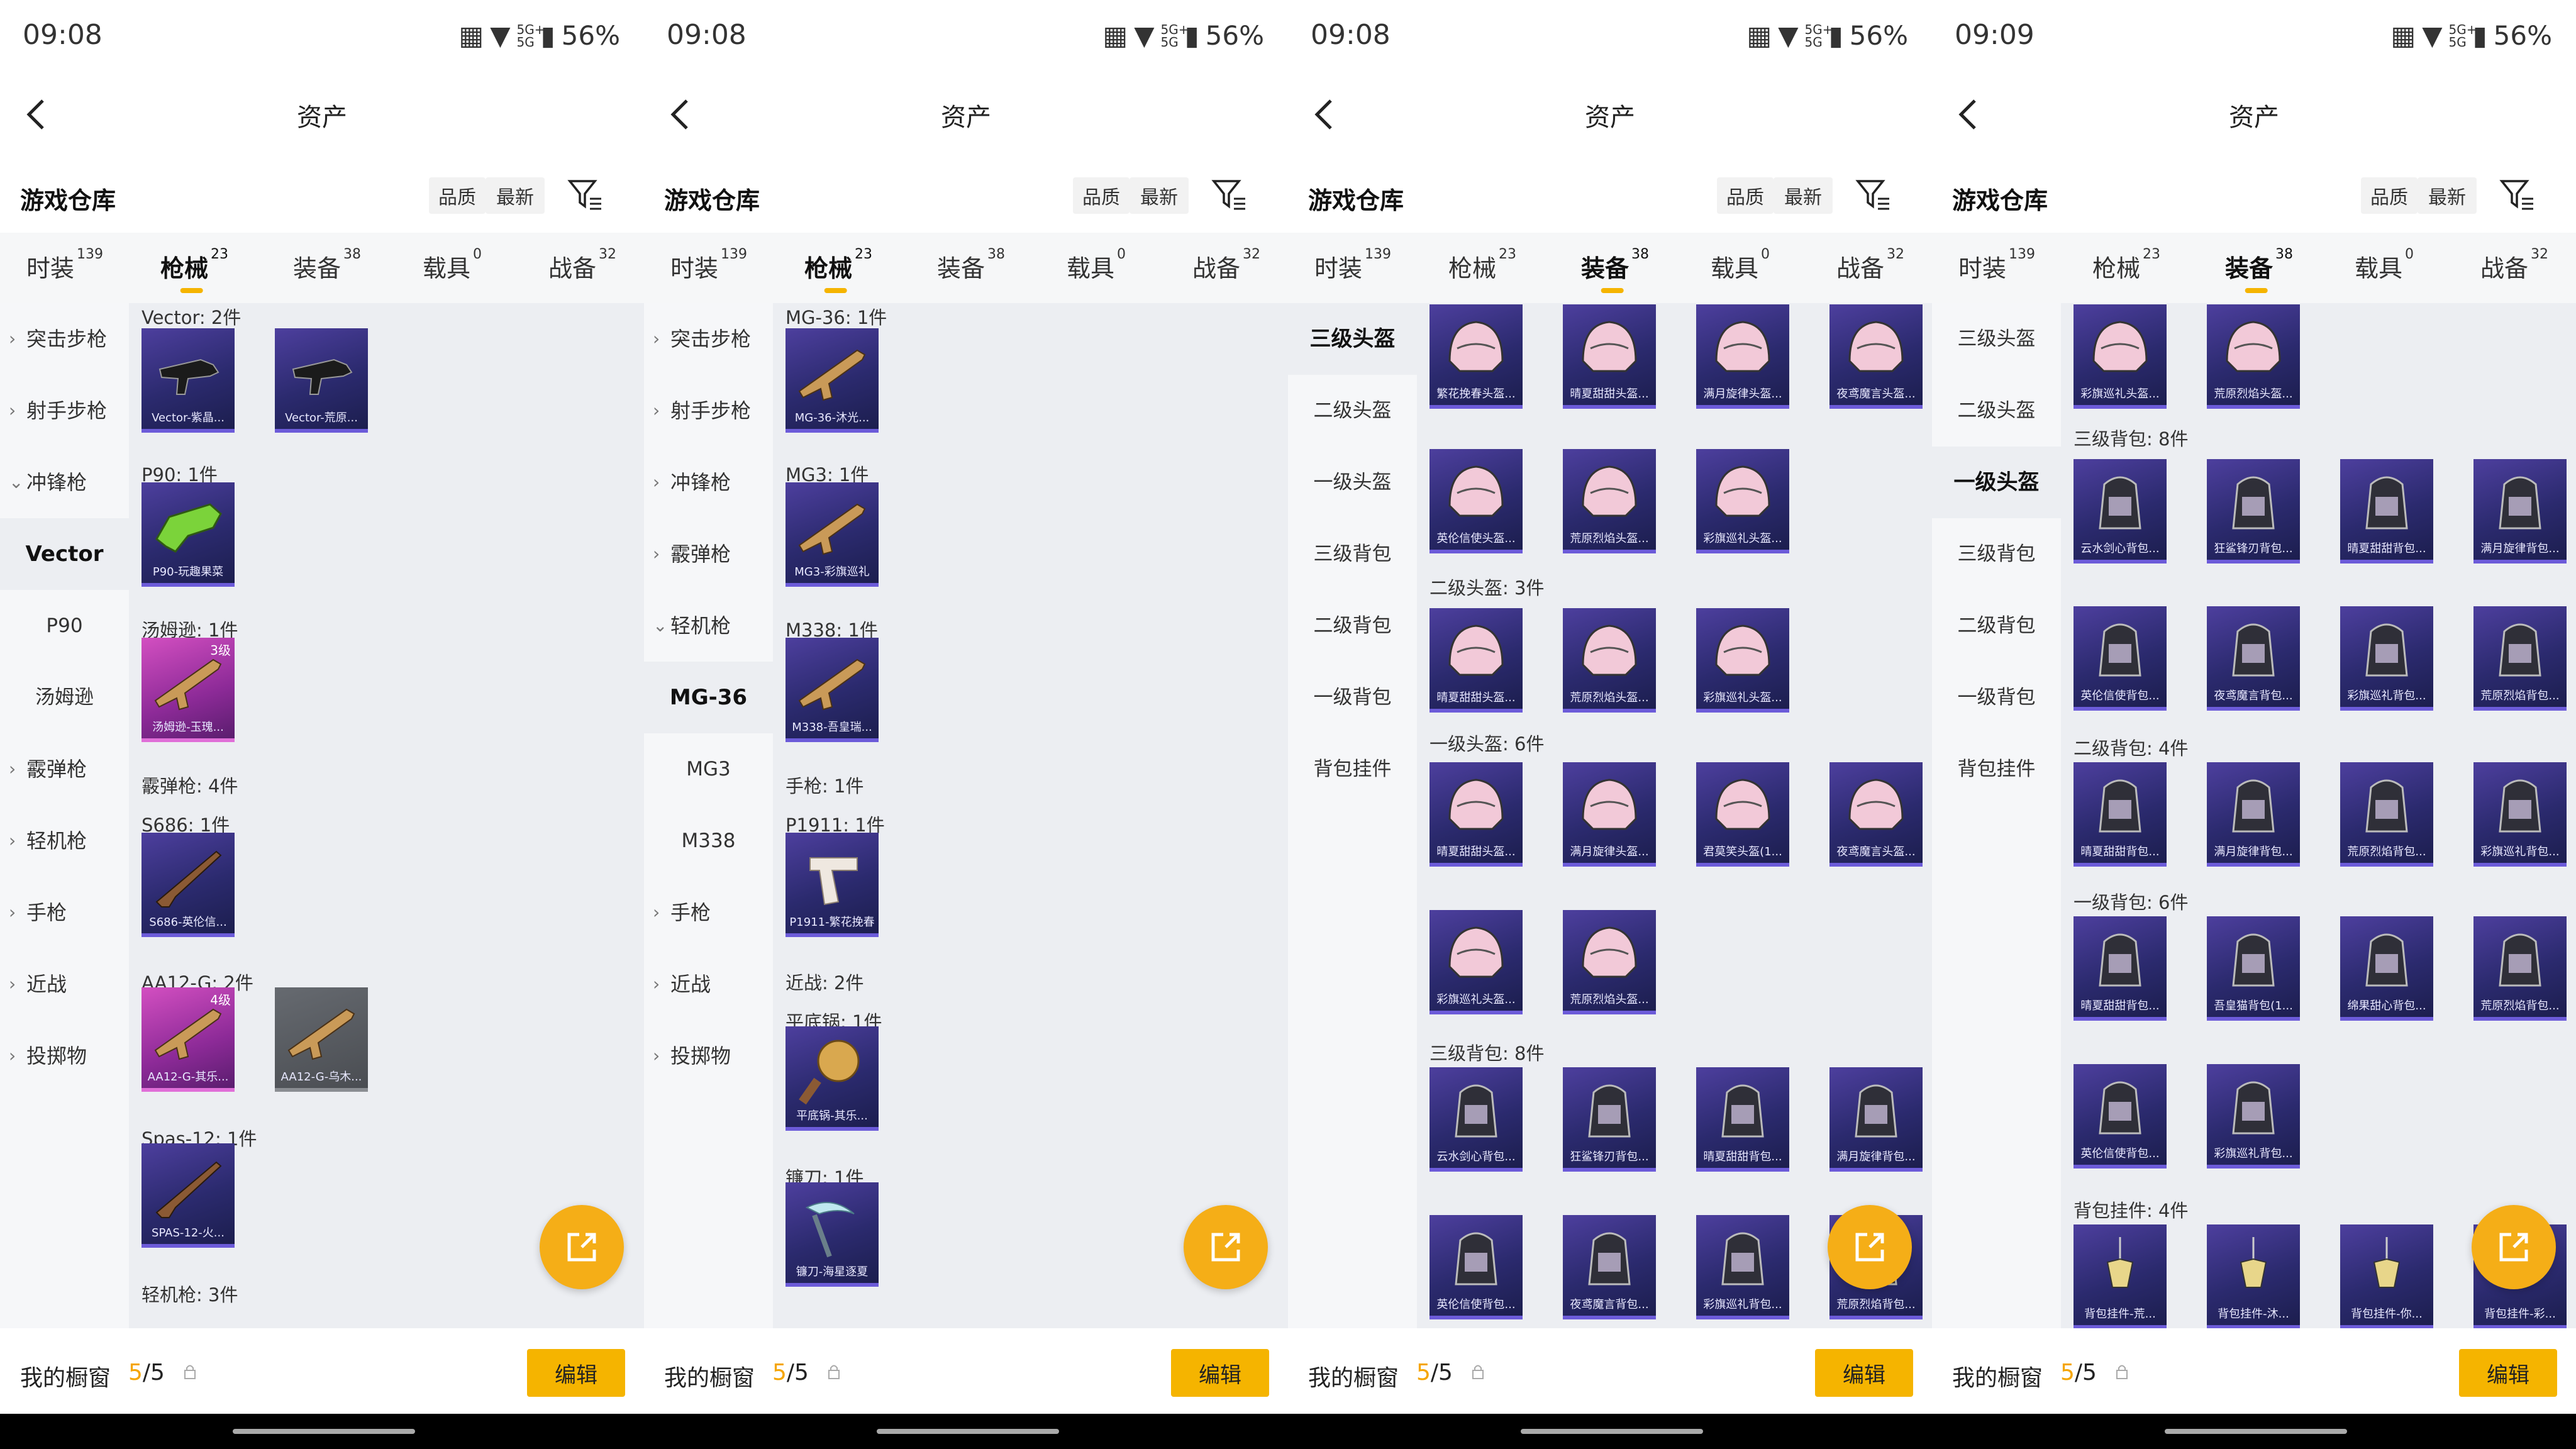 The height and width of the screenshot is (1449, 2576). What do you see at coordinates (1352, 554) in the screenshot?
I see `sidebar-item: 三级背包` at bounding box center [1352, 554].